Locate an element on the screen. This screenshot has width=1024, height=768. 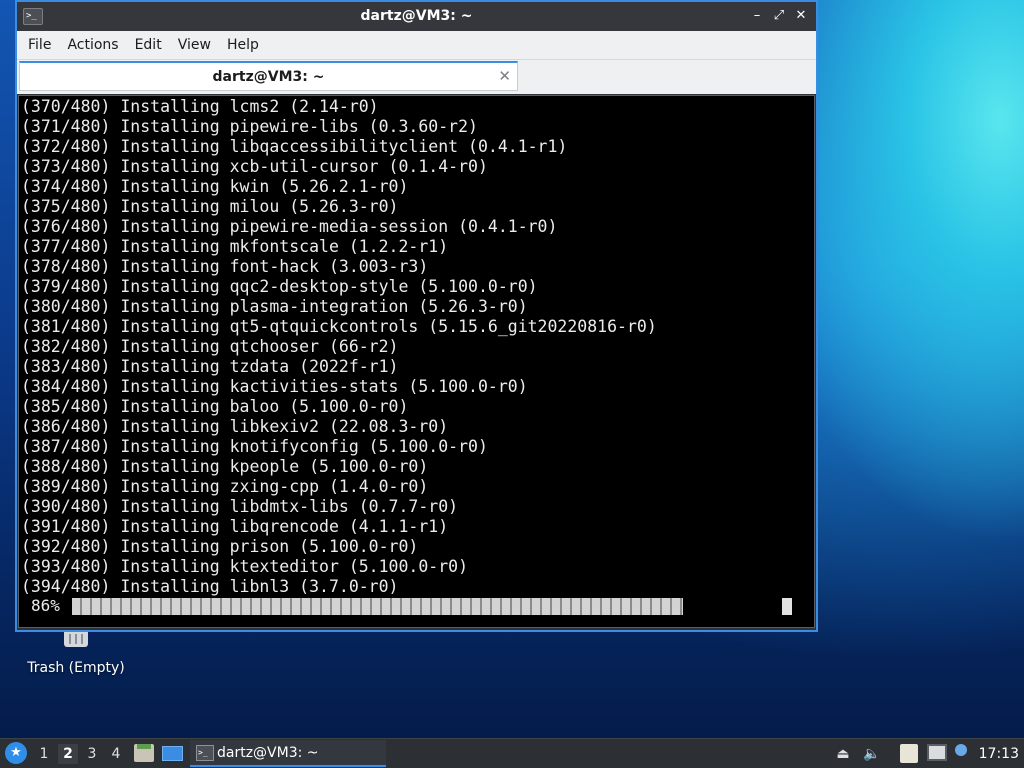
tab-terminal: dartz@VM3: ~ ✕ is located at coordinates (268, 76).